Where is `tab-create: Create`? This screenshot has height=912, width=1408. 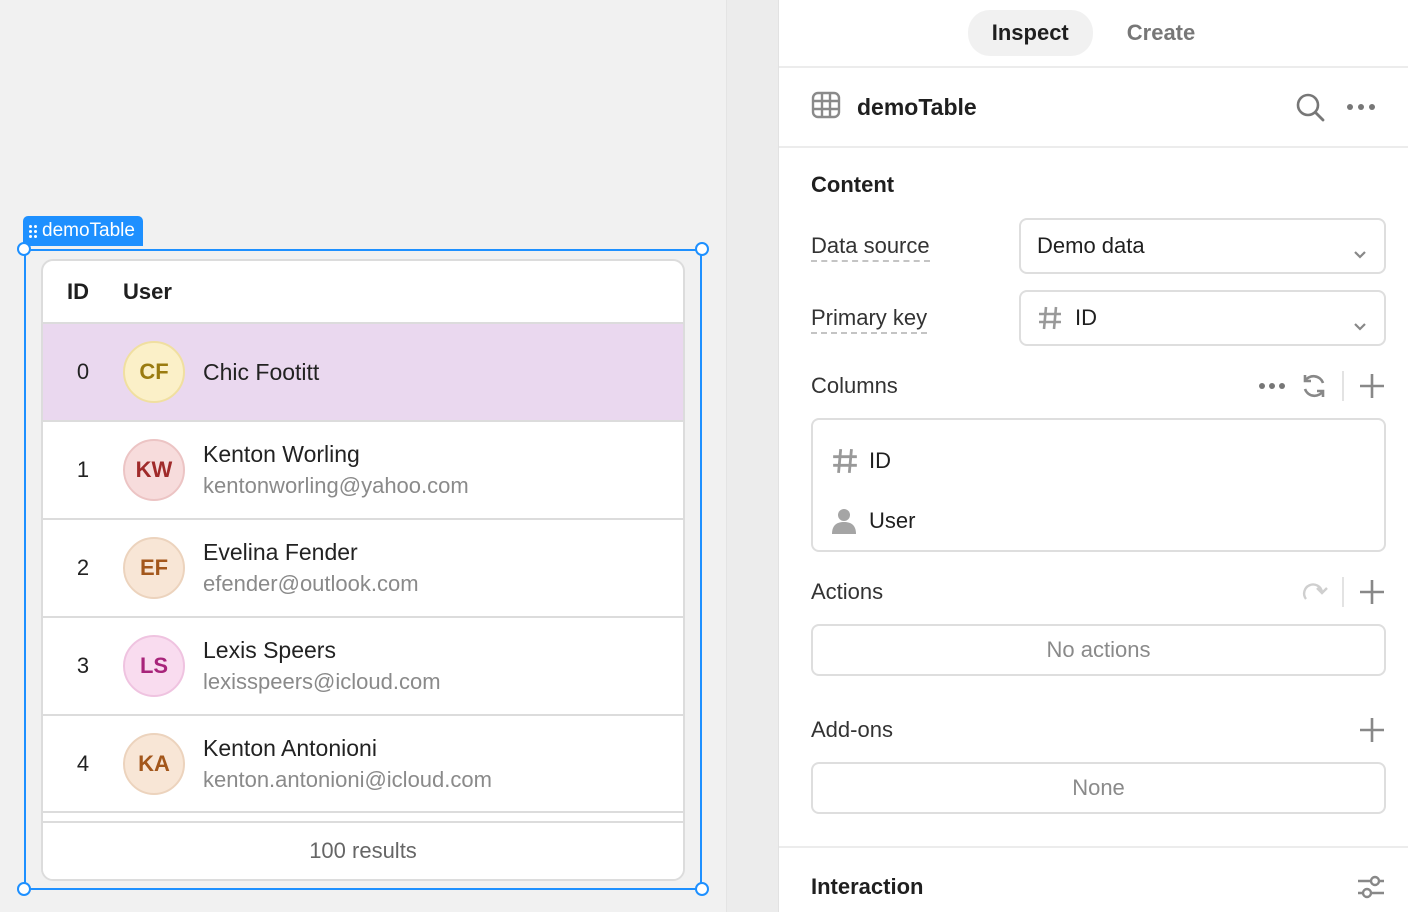
tab-create: Create is located at coordinates (1161, 33).